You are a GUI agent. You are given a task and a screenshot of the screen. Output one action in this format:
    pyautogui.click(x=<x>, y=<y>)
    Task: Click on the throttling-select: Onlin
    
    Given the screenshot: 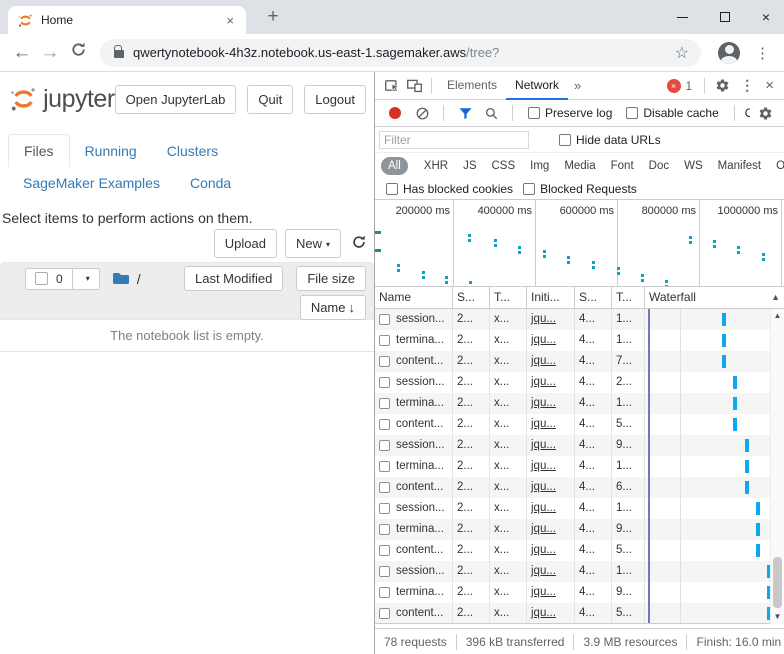 What is the action you would take?
    pyautogui.click(x=747, y=113)
    